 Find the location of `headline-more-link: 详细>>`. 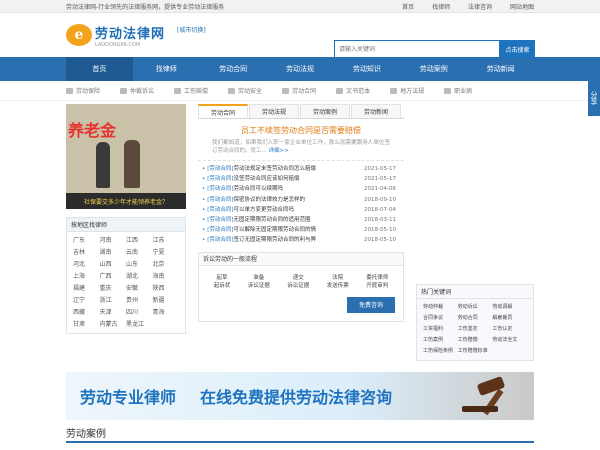

headline-more-link: 详细>> is located at coordinates (279, 151).